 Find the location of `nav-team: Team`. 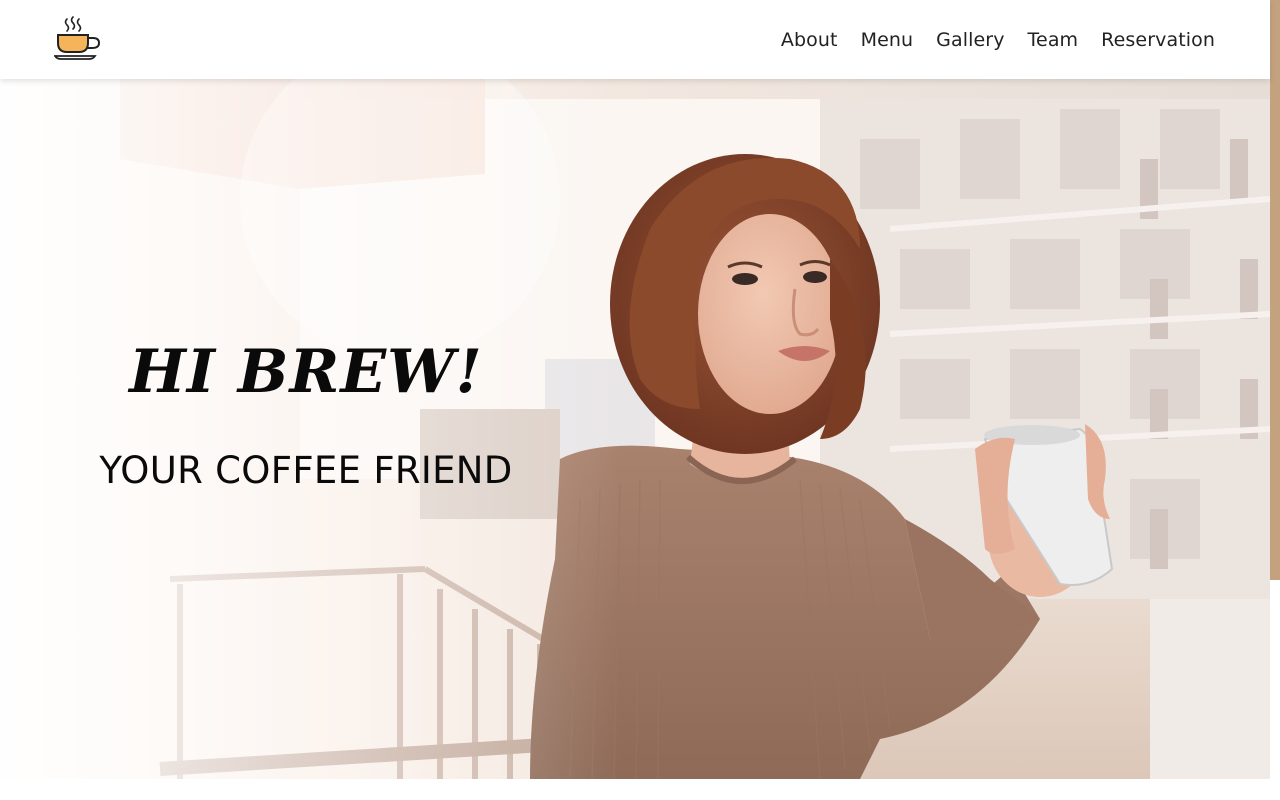

nav-team: Team is located at coordinates (1053, 40).